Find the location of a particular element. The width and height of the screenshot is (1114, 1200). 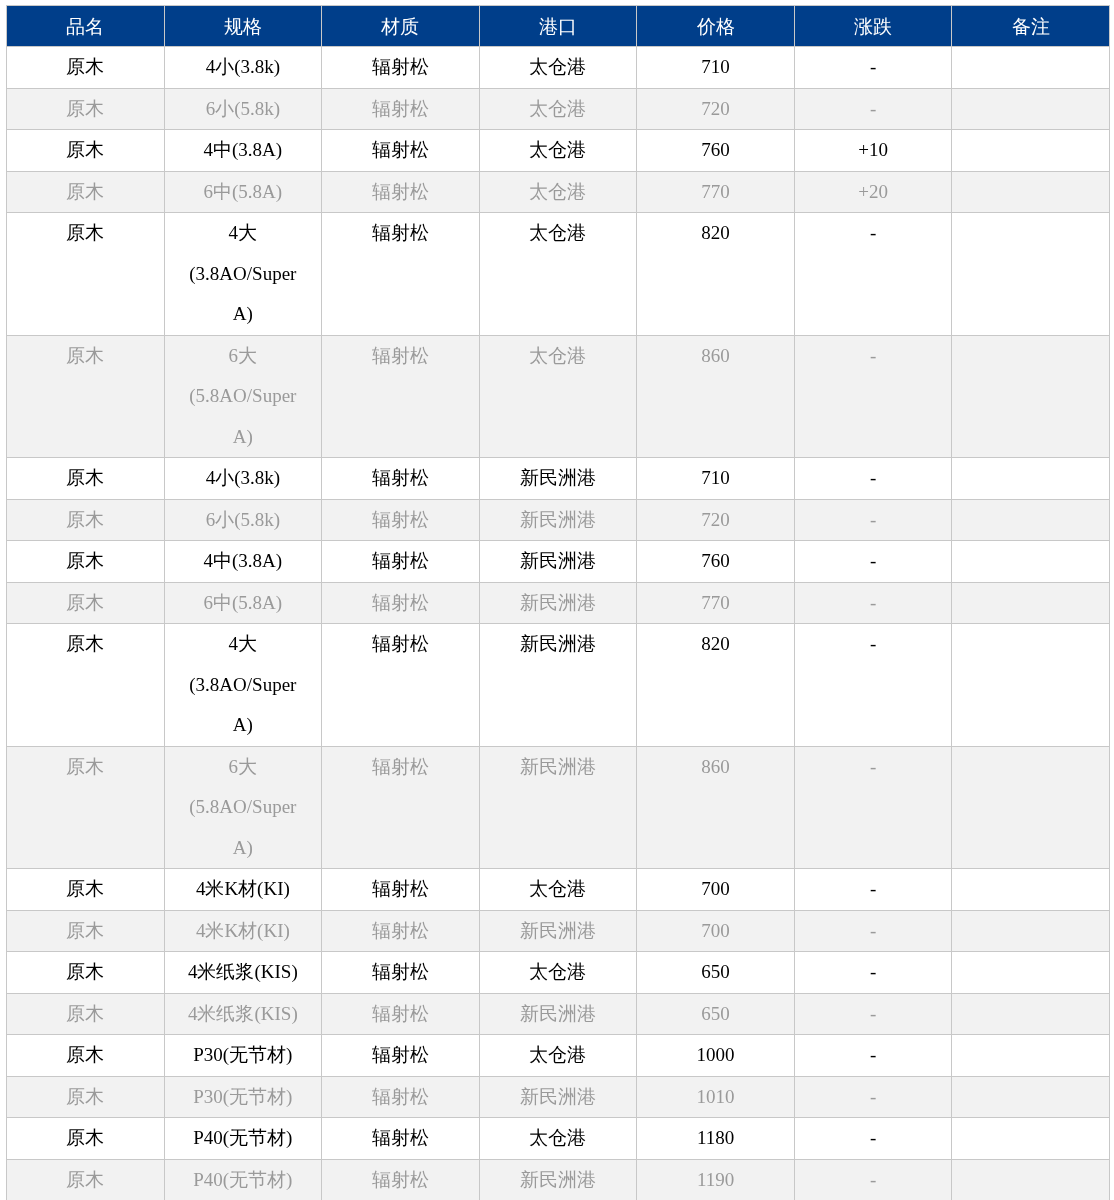

table-cell-text: 4大(3.8AO/Super A) is located at coordinates (243, 273).